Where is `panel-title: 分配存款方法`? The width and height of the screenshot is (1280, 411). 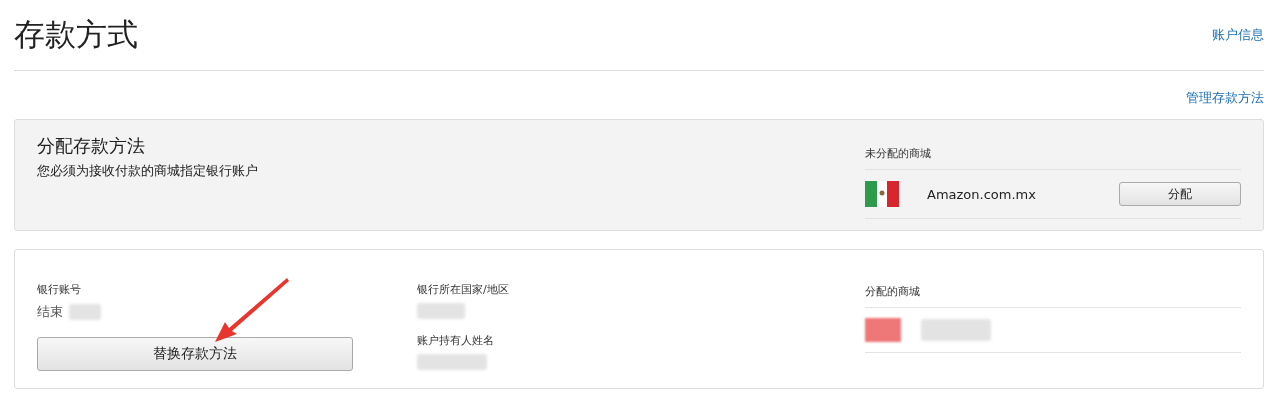 panel-title: 分配存款方法 is located at coordinates (91, 146).